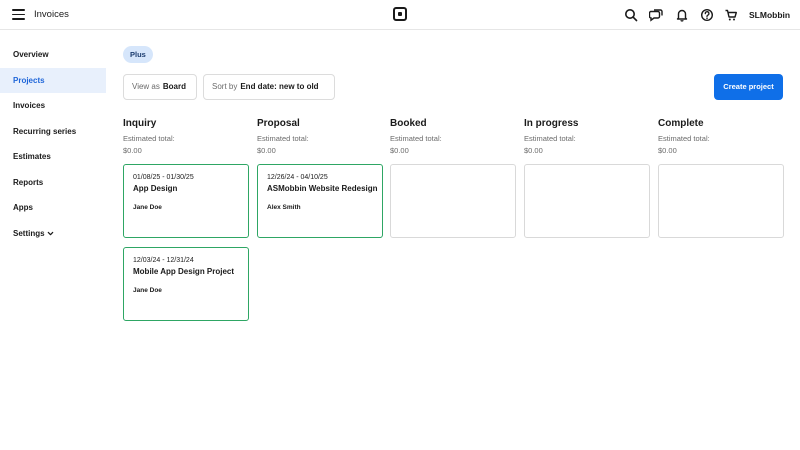 The height and width of the screenshot is (450, 800). Describe the element at coordinates (225, 86) in the screenshot. I see `sort-by-label: Sort by` at that location.